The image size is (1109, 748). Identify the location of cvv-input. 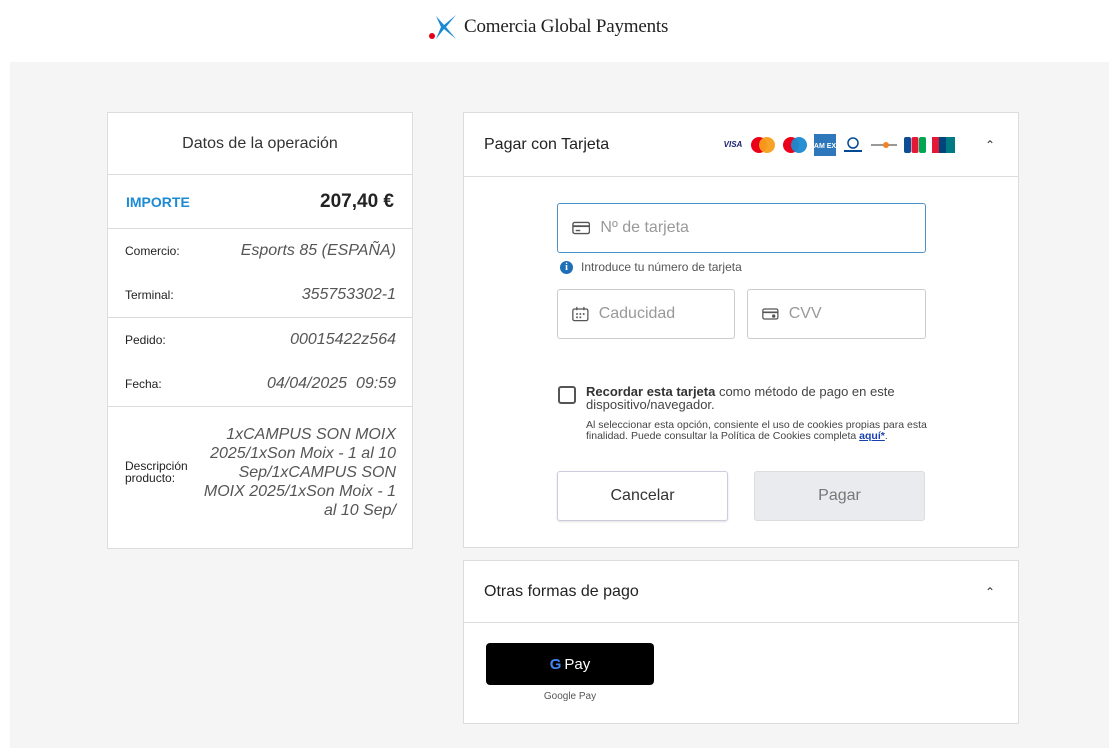
(856, 314).